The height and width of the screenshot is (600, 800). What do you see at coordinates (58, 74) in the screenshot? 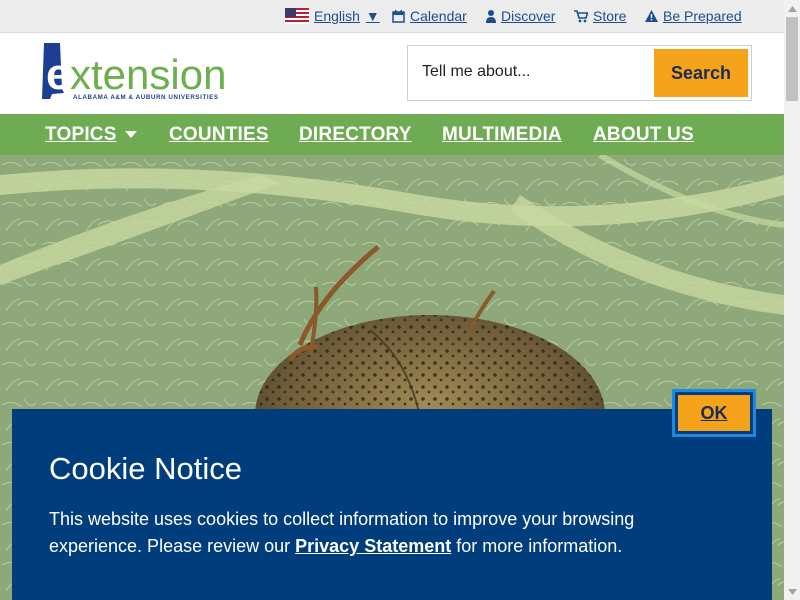
I see `svg-text: e` at bounding box center [58, 74].